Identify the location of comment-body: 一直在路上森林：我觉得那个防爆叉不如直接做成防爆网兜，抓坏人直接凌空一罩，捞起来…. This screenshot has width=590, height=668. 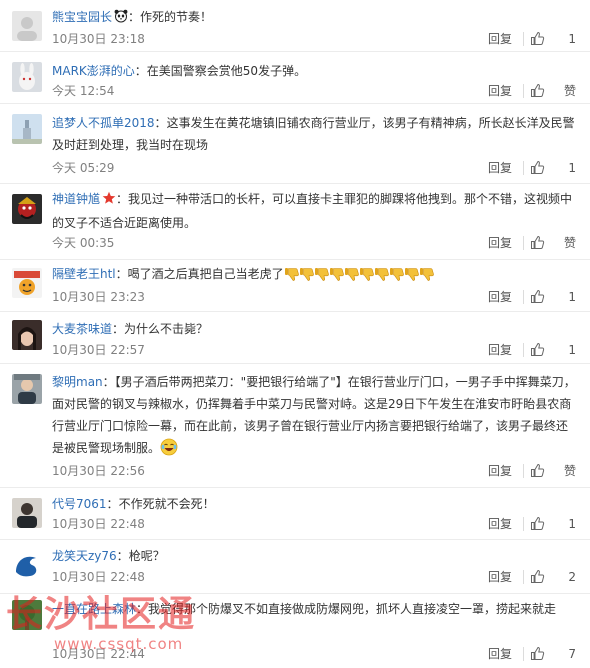
(314, 609).